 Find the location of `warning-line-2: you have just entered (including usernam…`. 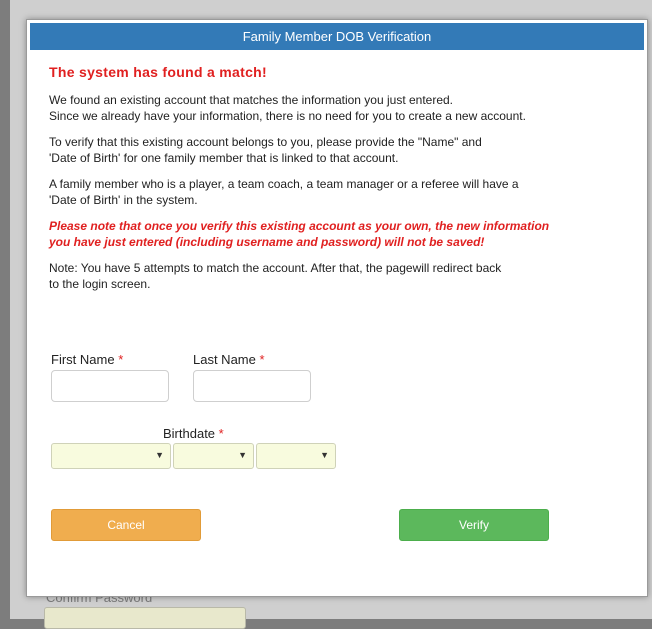

warning-line-2: you have just entered (including usernam… is located at coordinates (267, 242).